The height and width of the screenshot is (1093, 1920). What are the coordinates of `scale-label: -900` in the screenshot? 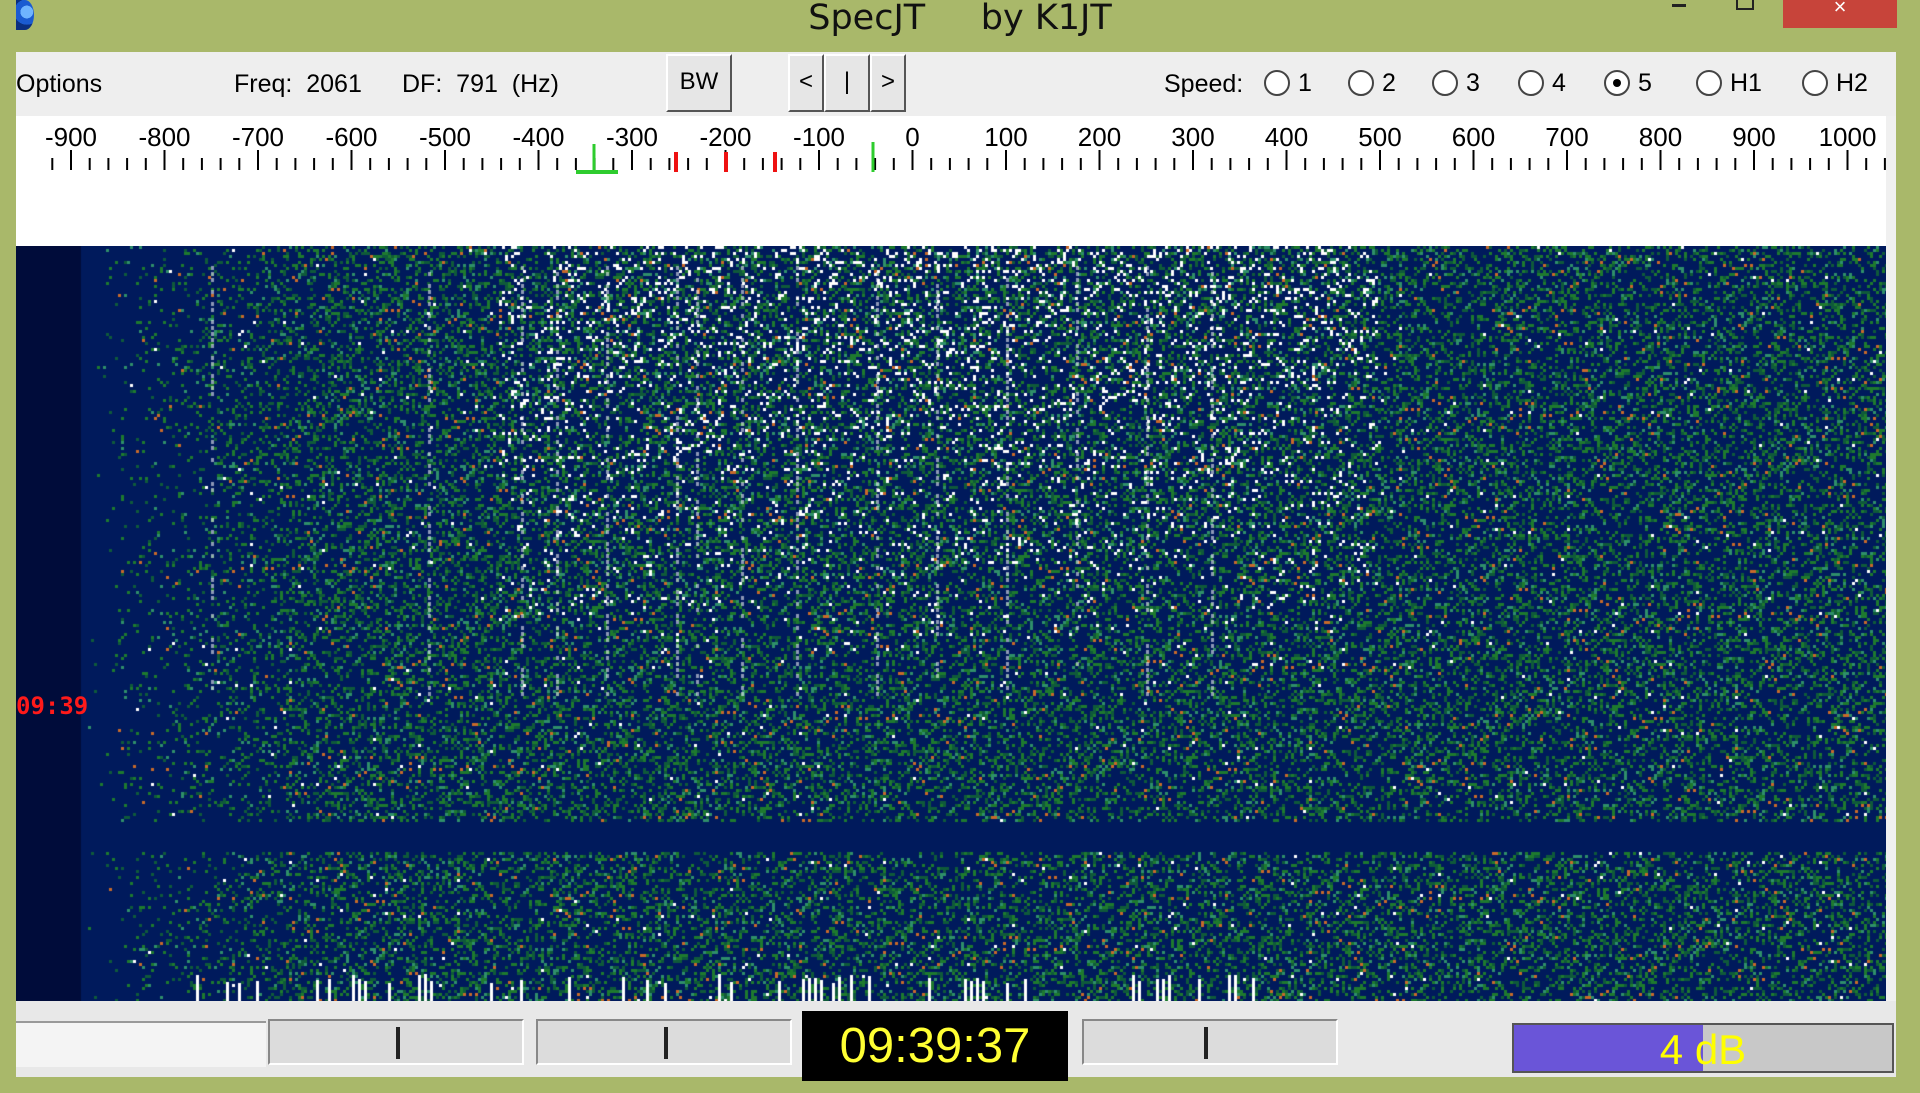 It's located at (71, 137).